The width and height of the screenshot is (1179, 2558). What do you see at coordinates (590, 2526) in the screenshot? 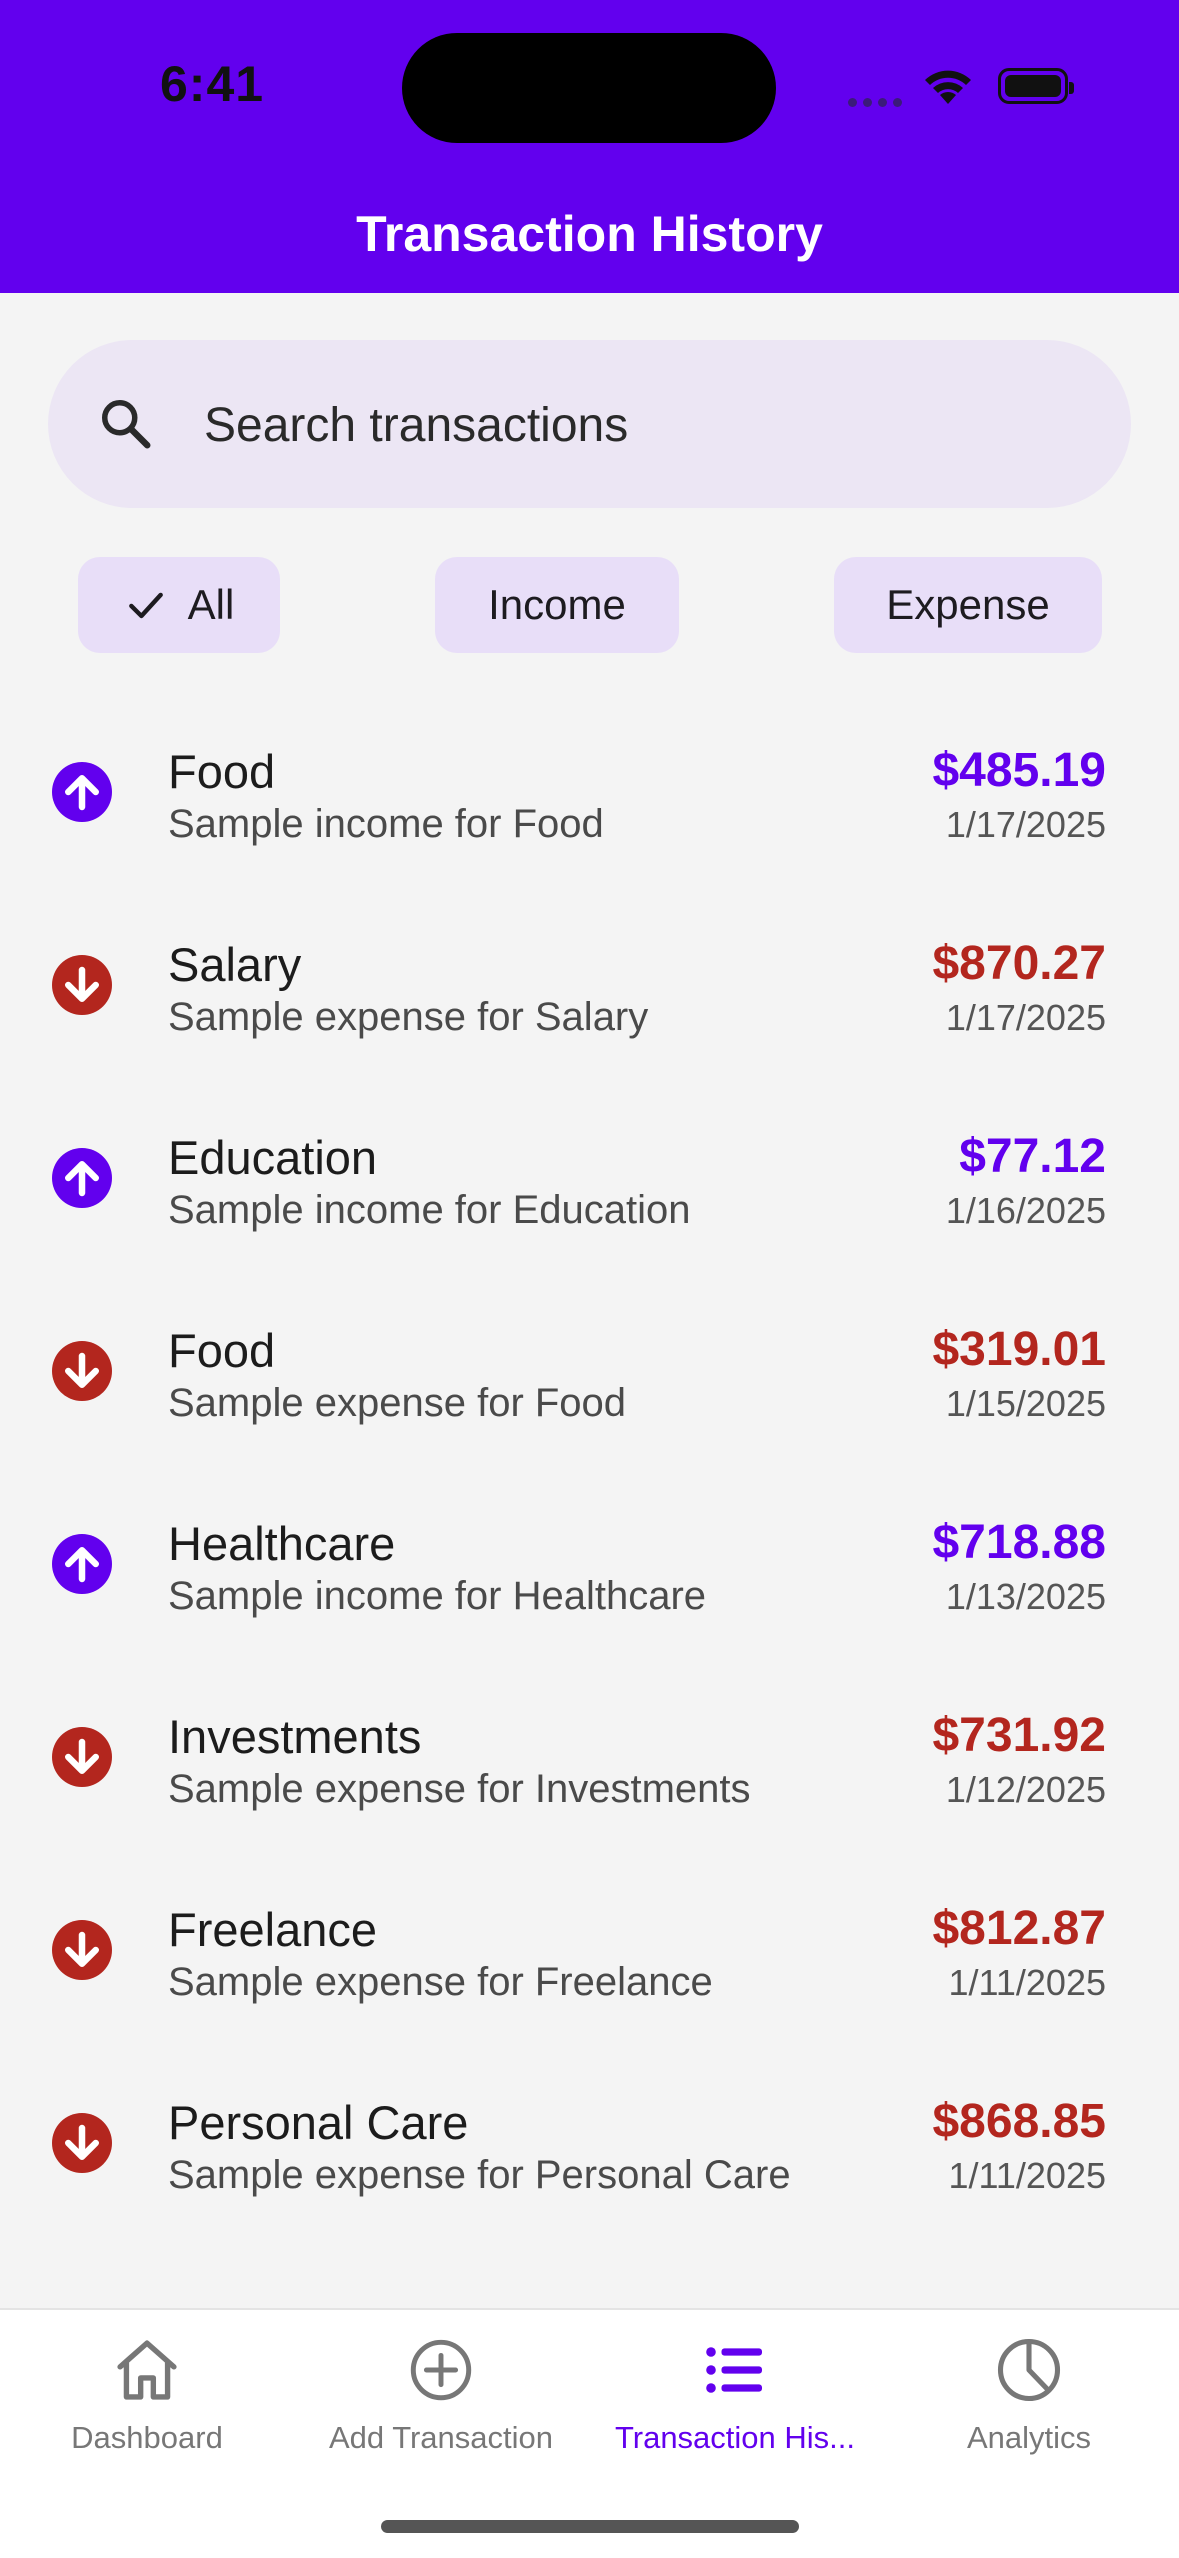
I see `home-indicator` at bounding box center [590, 2526].